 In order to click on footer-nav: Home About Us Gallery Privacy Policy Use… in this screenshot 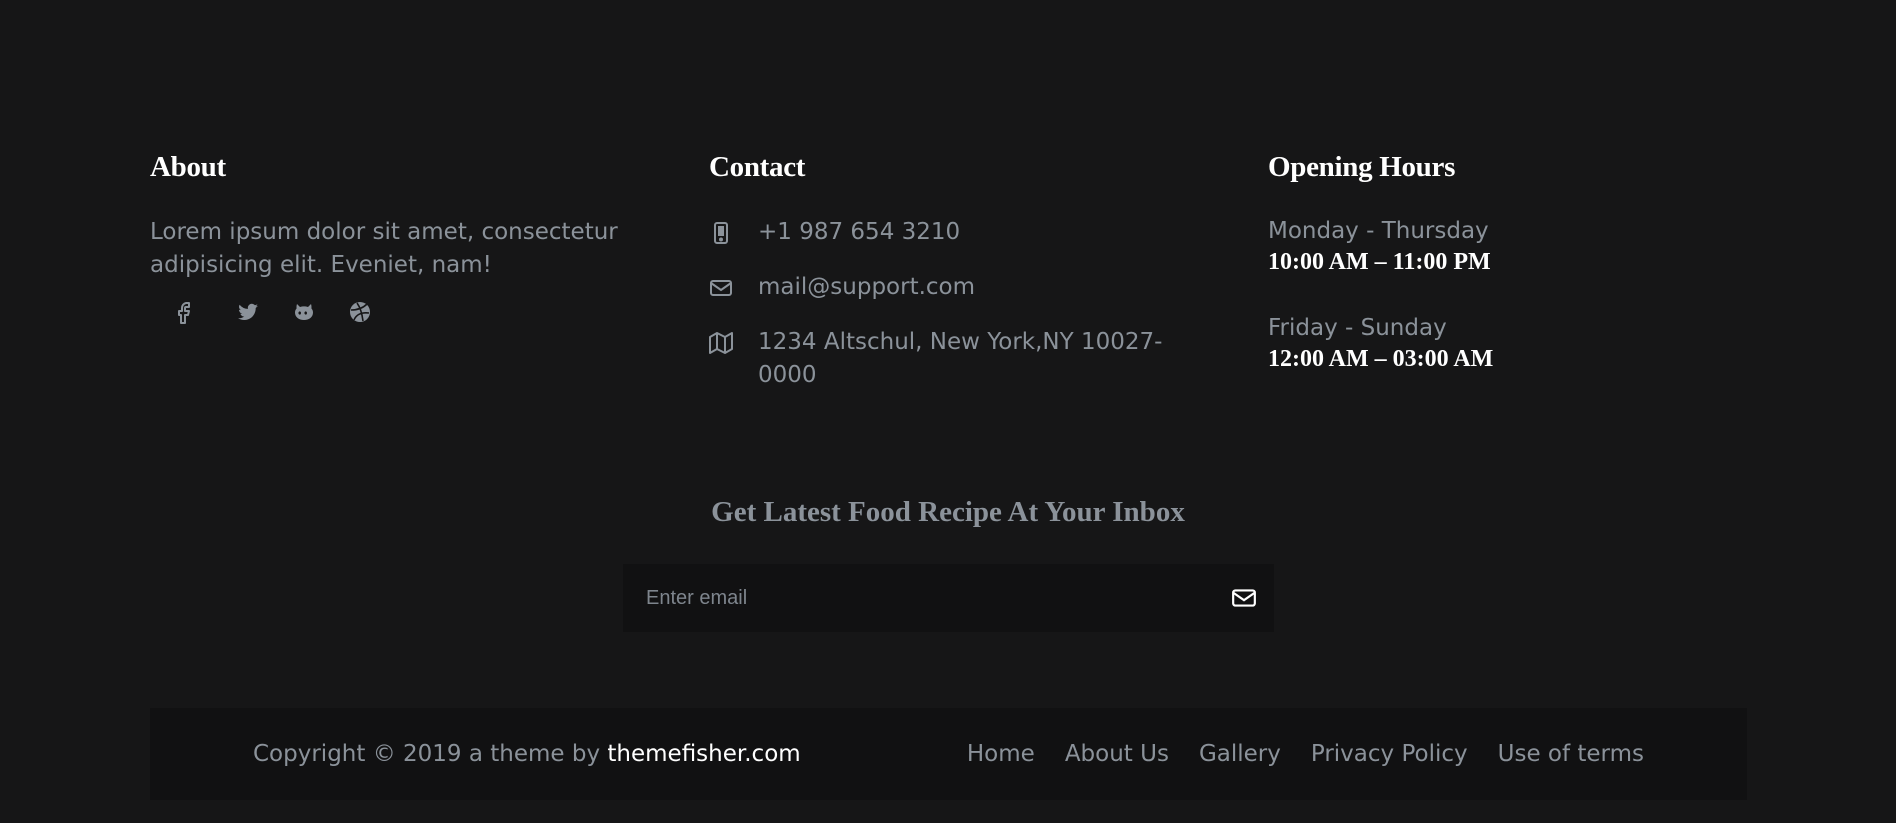, I will do `click(1305, 754)`.